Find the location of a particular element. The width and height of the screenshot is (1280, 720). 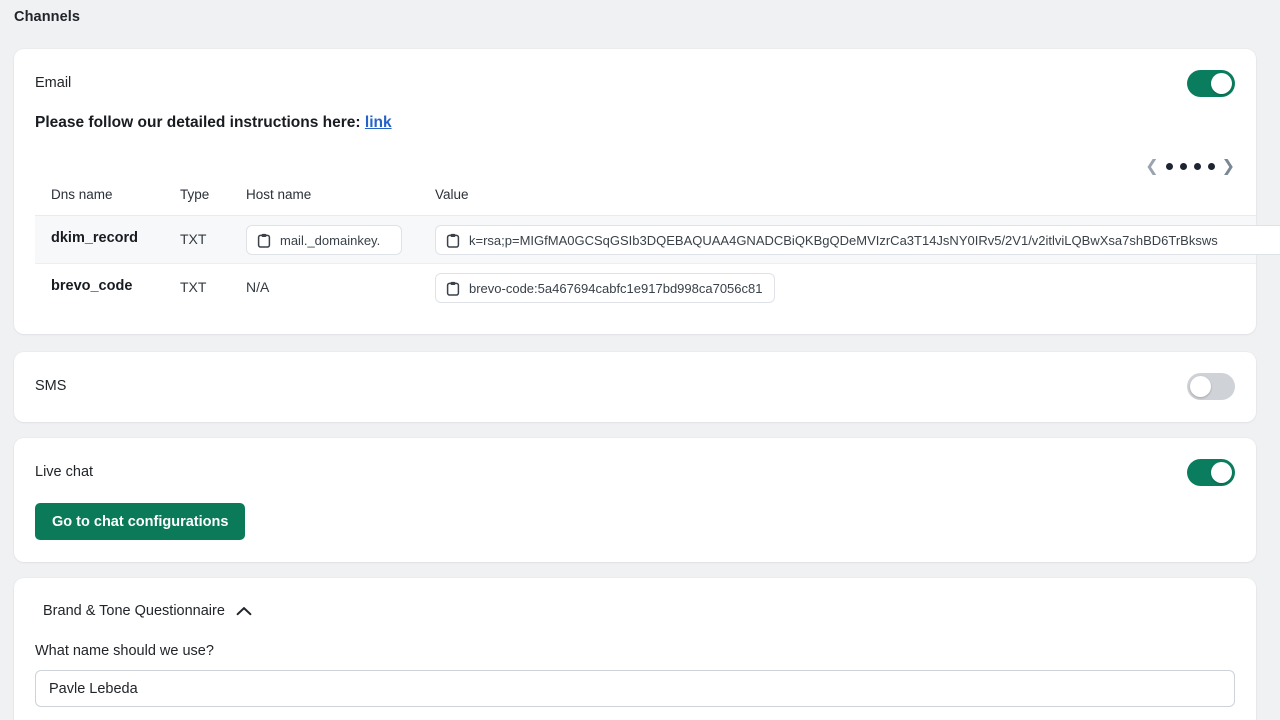

live-chat-channel-toggle is located at coordinates (1211, 472).